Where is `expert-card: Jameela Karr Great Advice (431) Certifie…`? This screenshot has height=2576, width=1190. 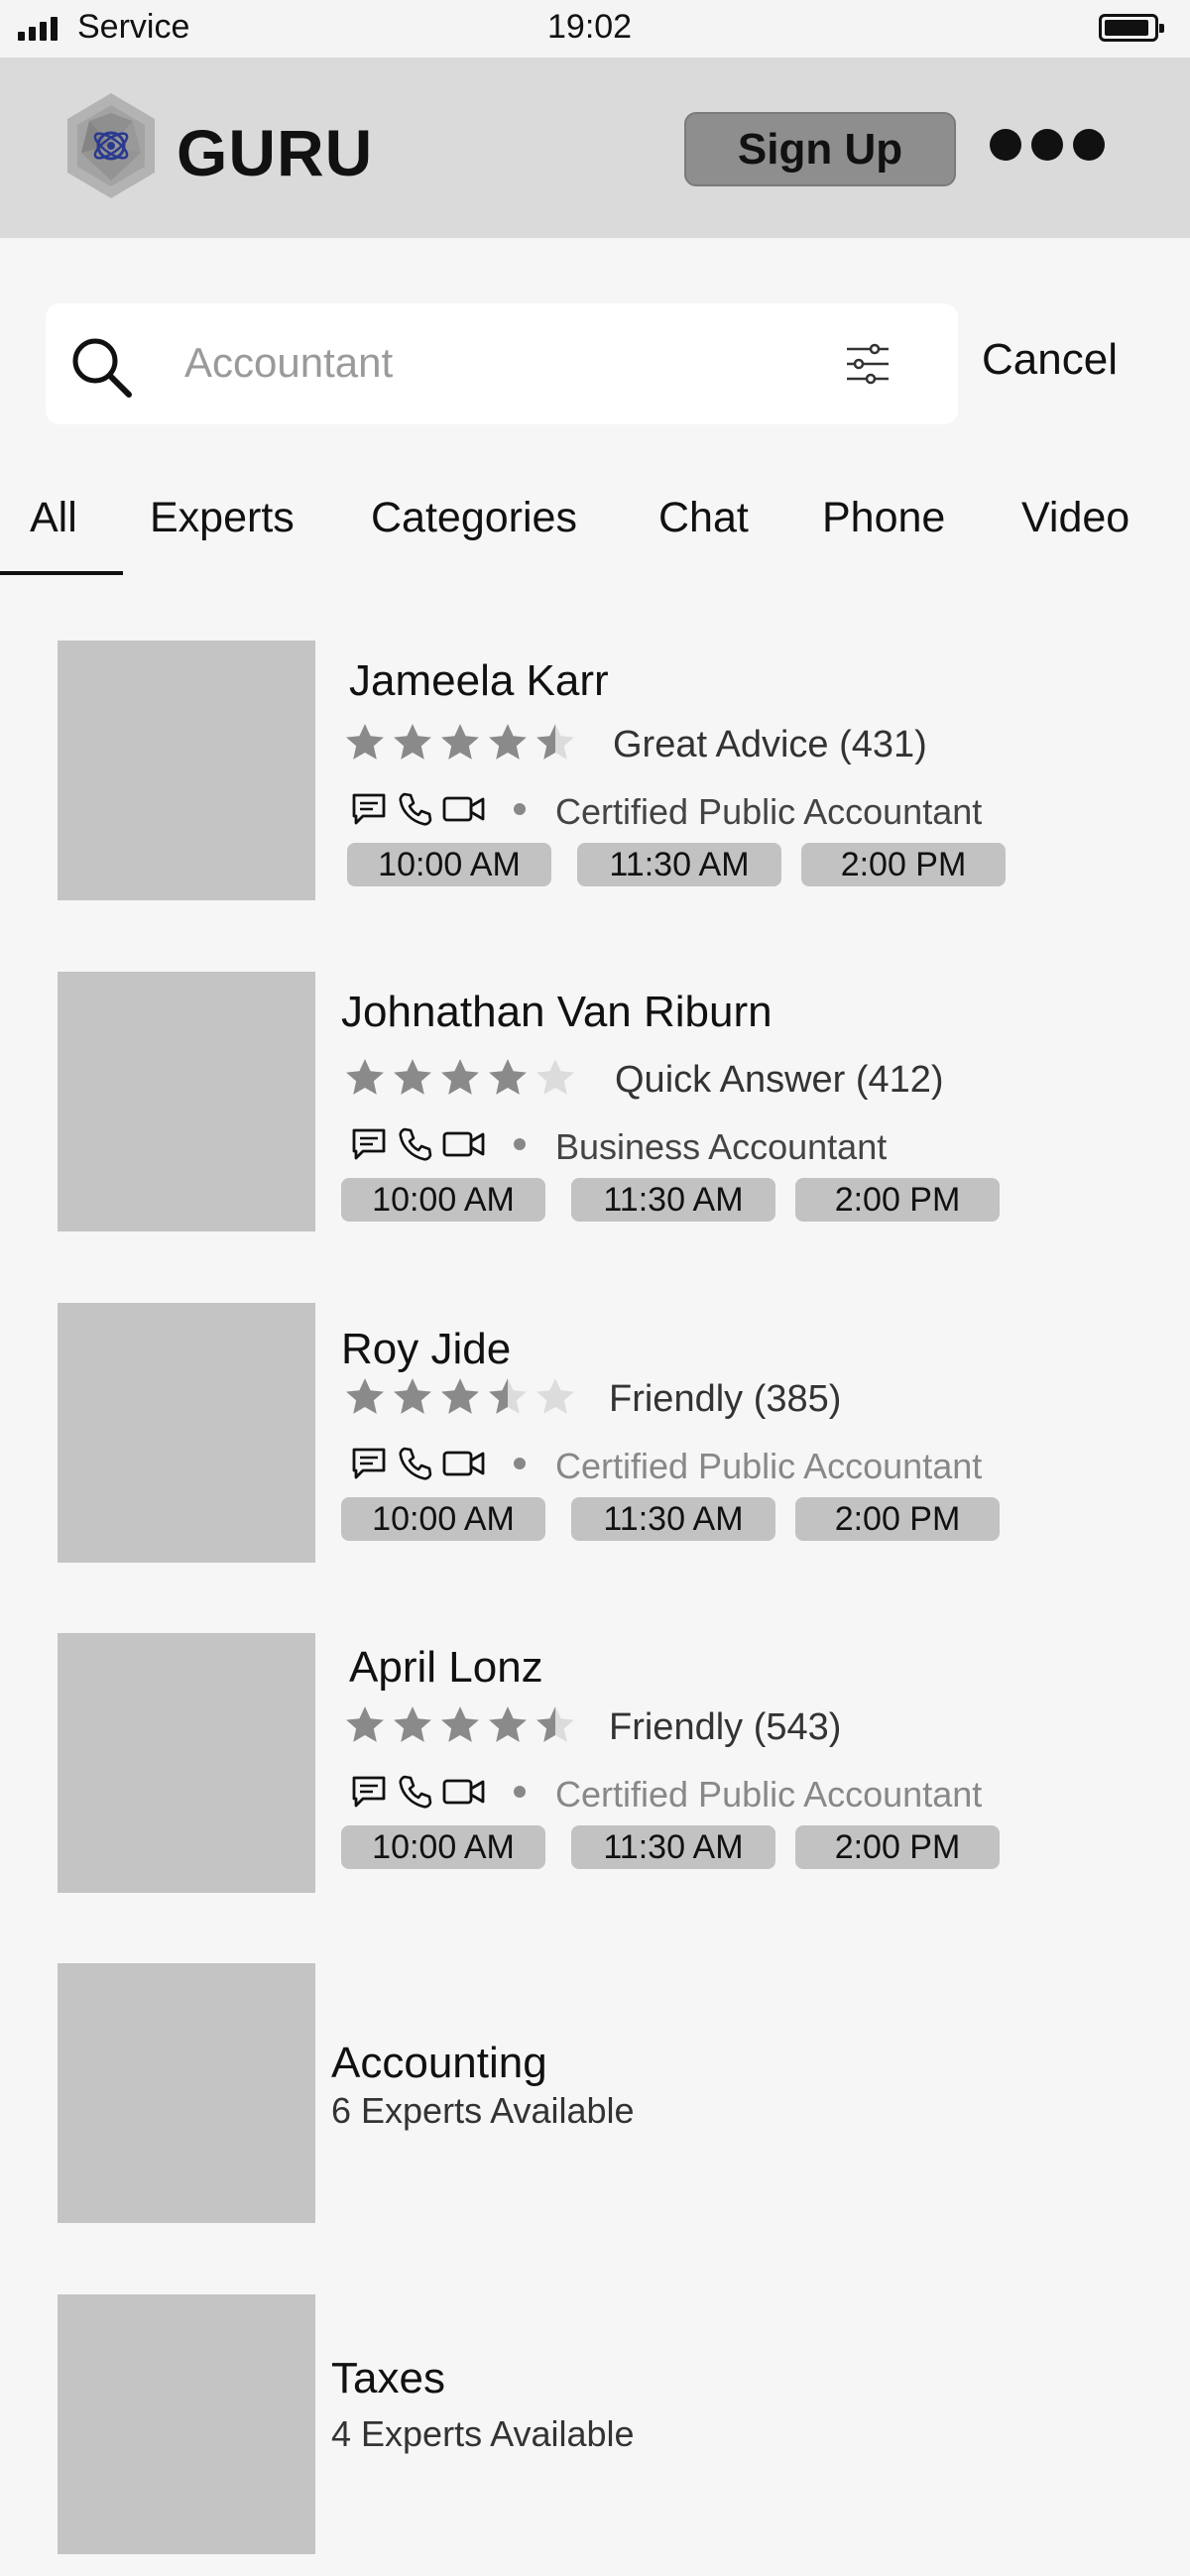 expert-card: Jameela Karr Great Advice (431) Certifie… is located at coordinates (595, 771).